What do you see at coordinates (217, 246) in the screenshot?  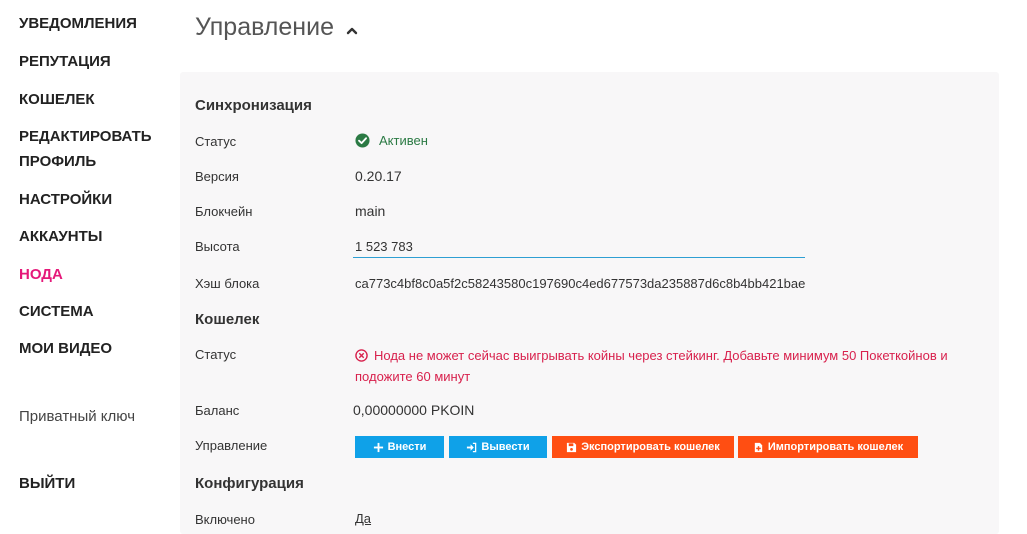 I see `height-label: Высота` at bounding box center [217, 246].